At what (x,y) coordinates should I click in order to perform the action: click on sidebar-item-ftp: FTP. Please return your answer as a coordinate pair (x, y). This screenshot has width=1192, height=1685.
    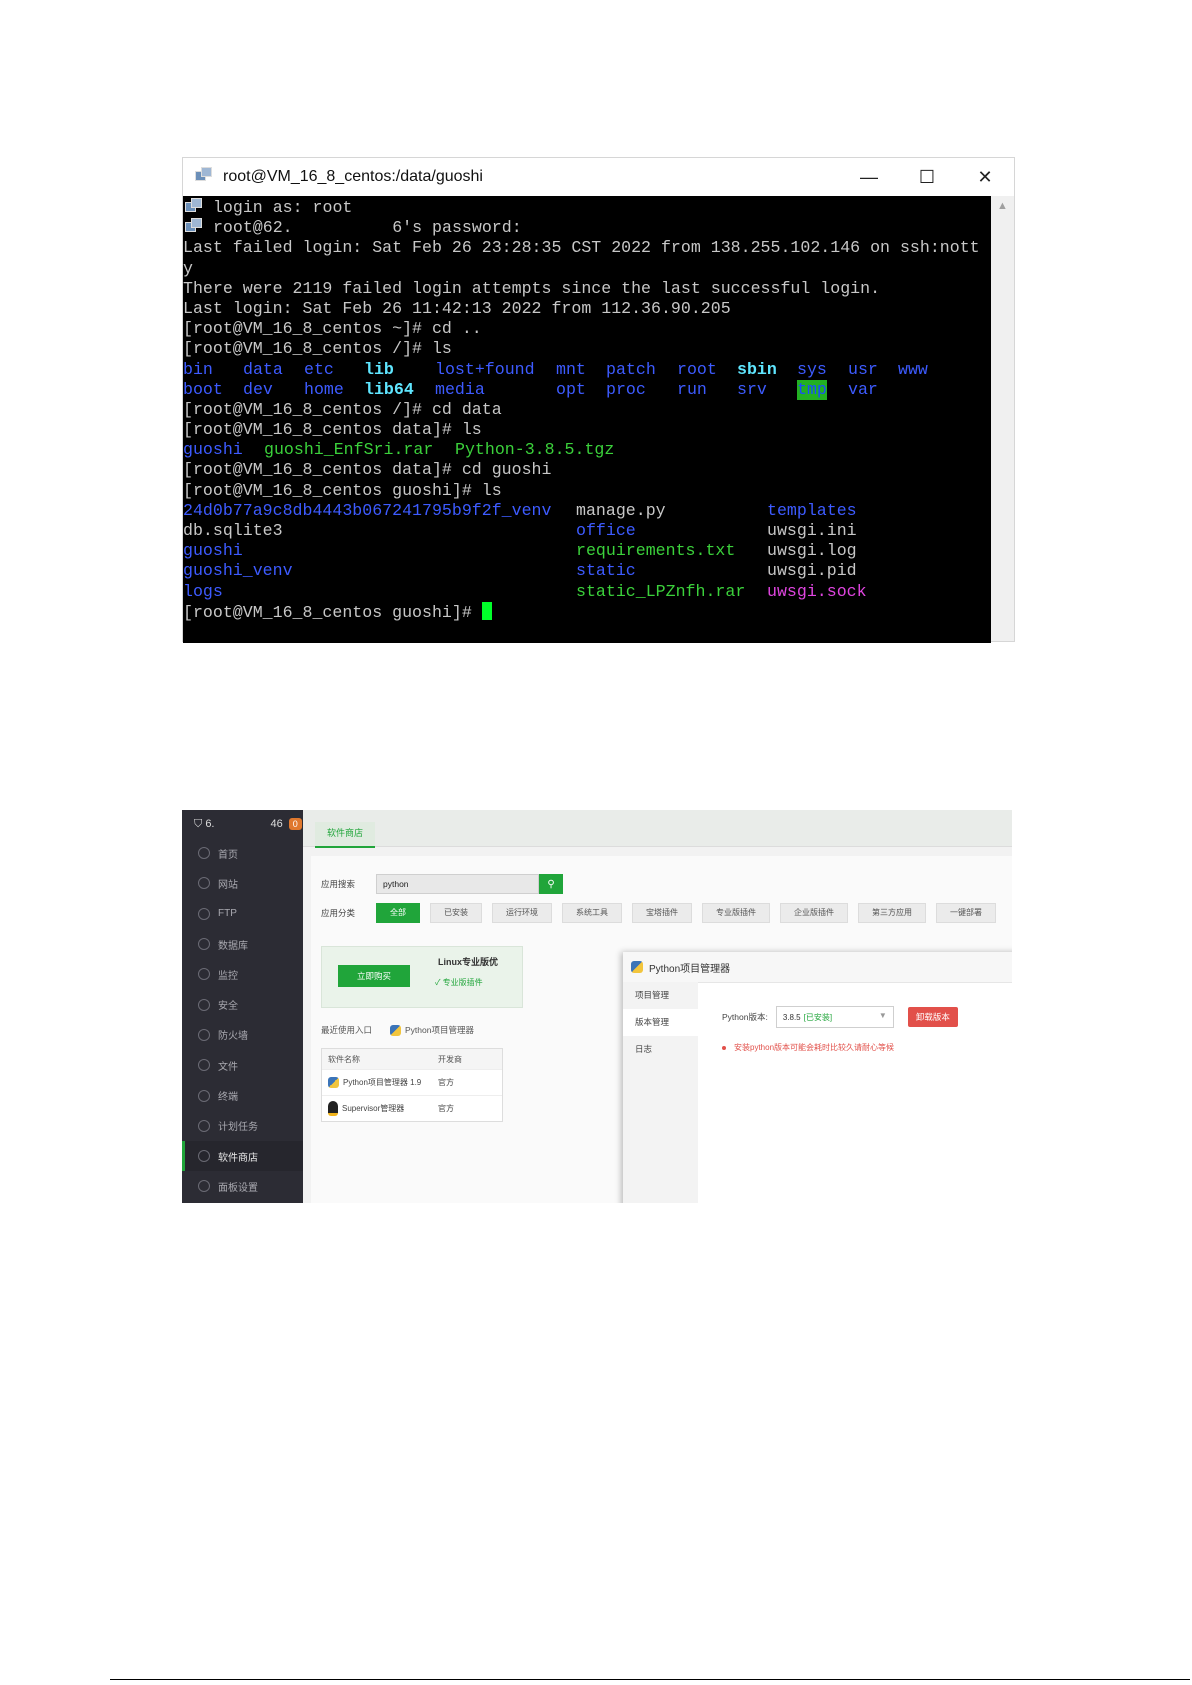
    Looking at the image, I should click on (242, 914).